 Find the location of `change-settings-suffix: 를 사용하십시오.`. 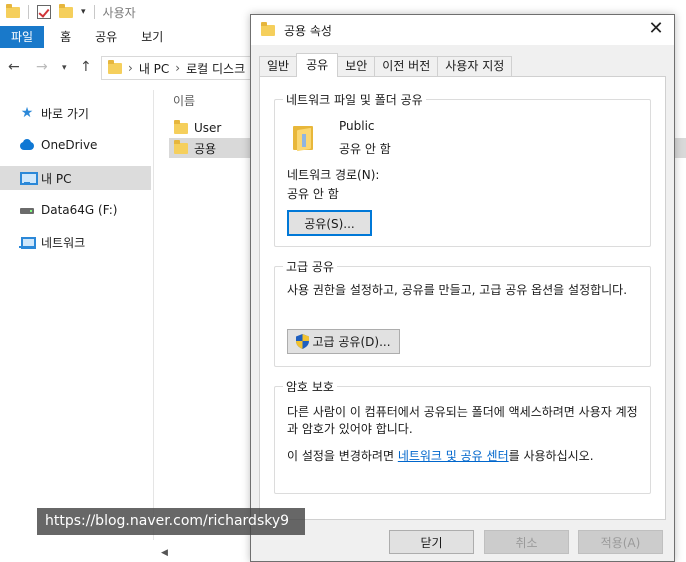

change-settings-suffix: 를 사용하십시오. is located at coordinates (551, 456).